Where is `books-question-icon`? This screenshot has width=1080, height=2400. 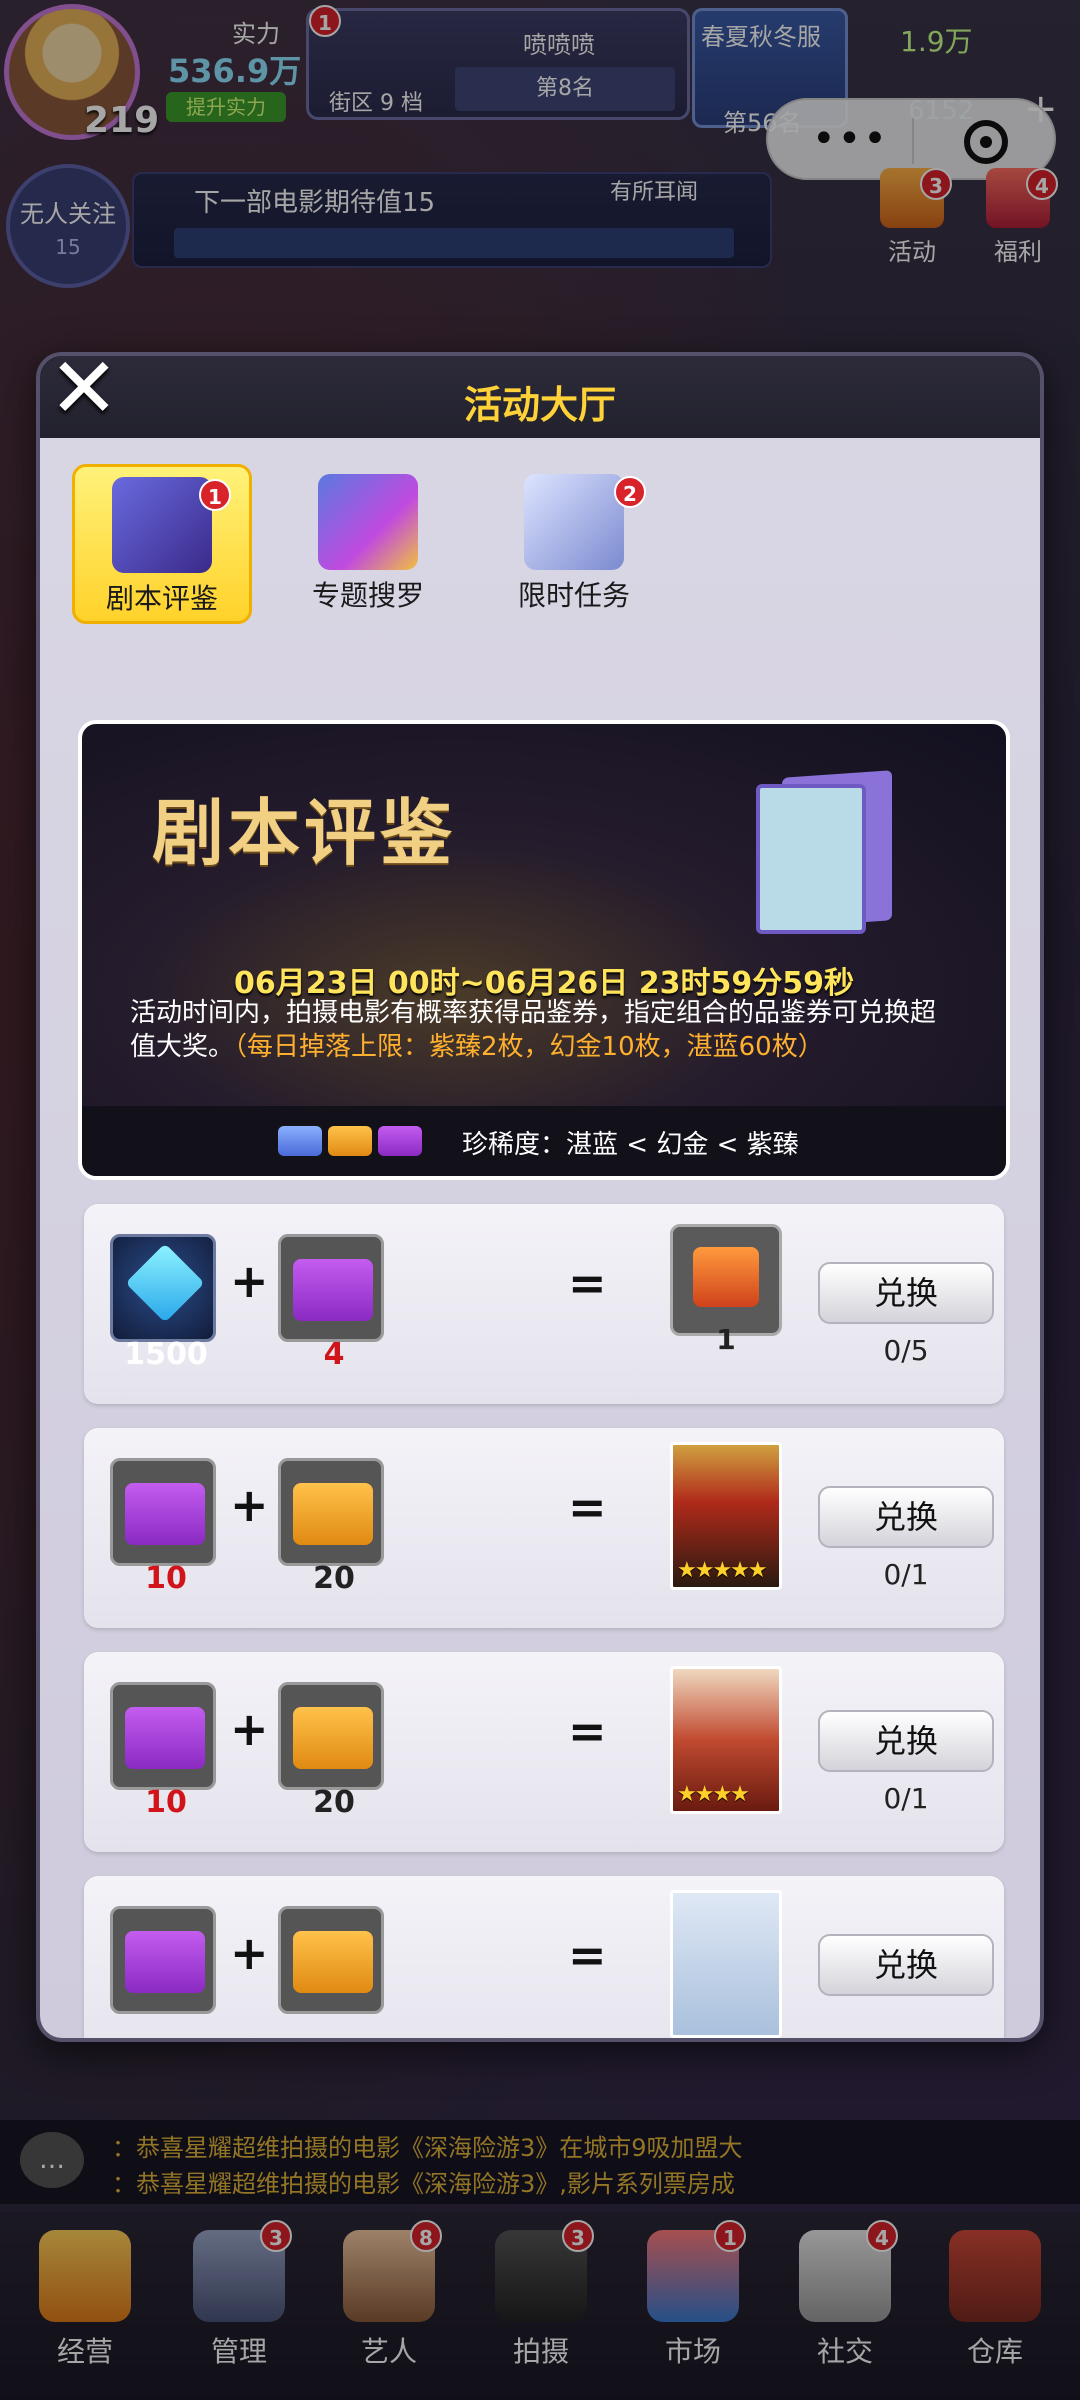 books-question-icon is located at coordinates (368, 522).